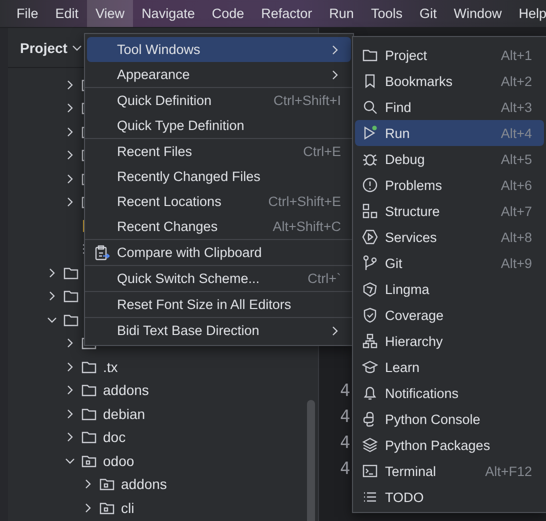  What do you see at coordinates (219, 330) in the screenshot?
I see `menu-item: Bidi Text Base Direction` at bounding box center [219, 330].